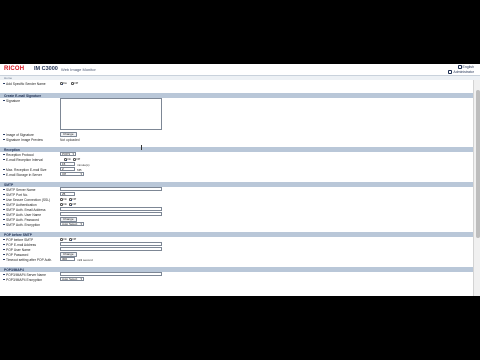  Describe the element at coordinates (111, 189) in the screenshot. I see `smtp-server-input` at that location.